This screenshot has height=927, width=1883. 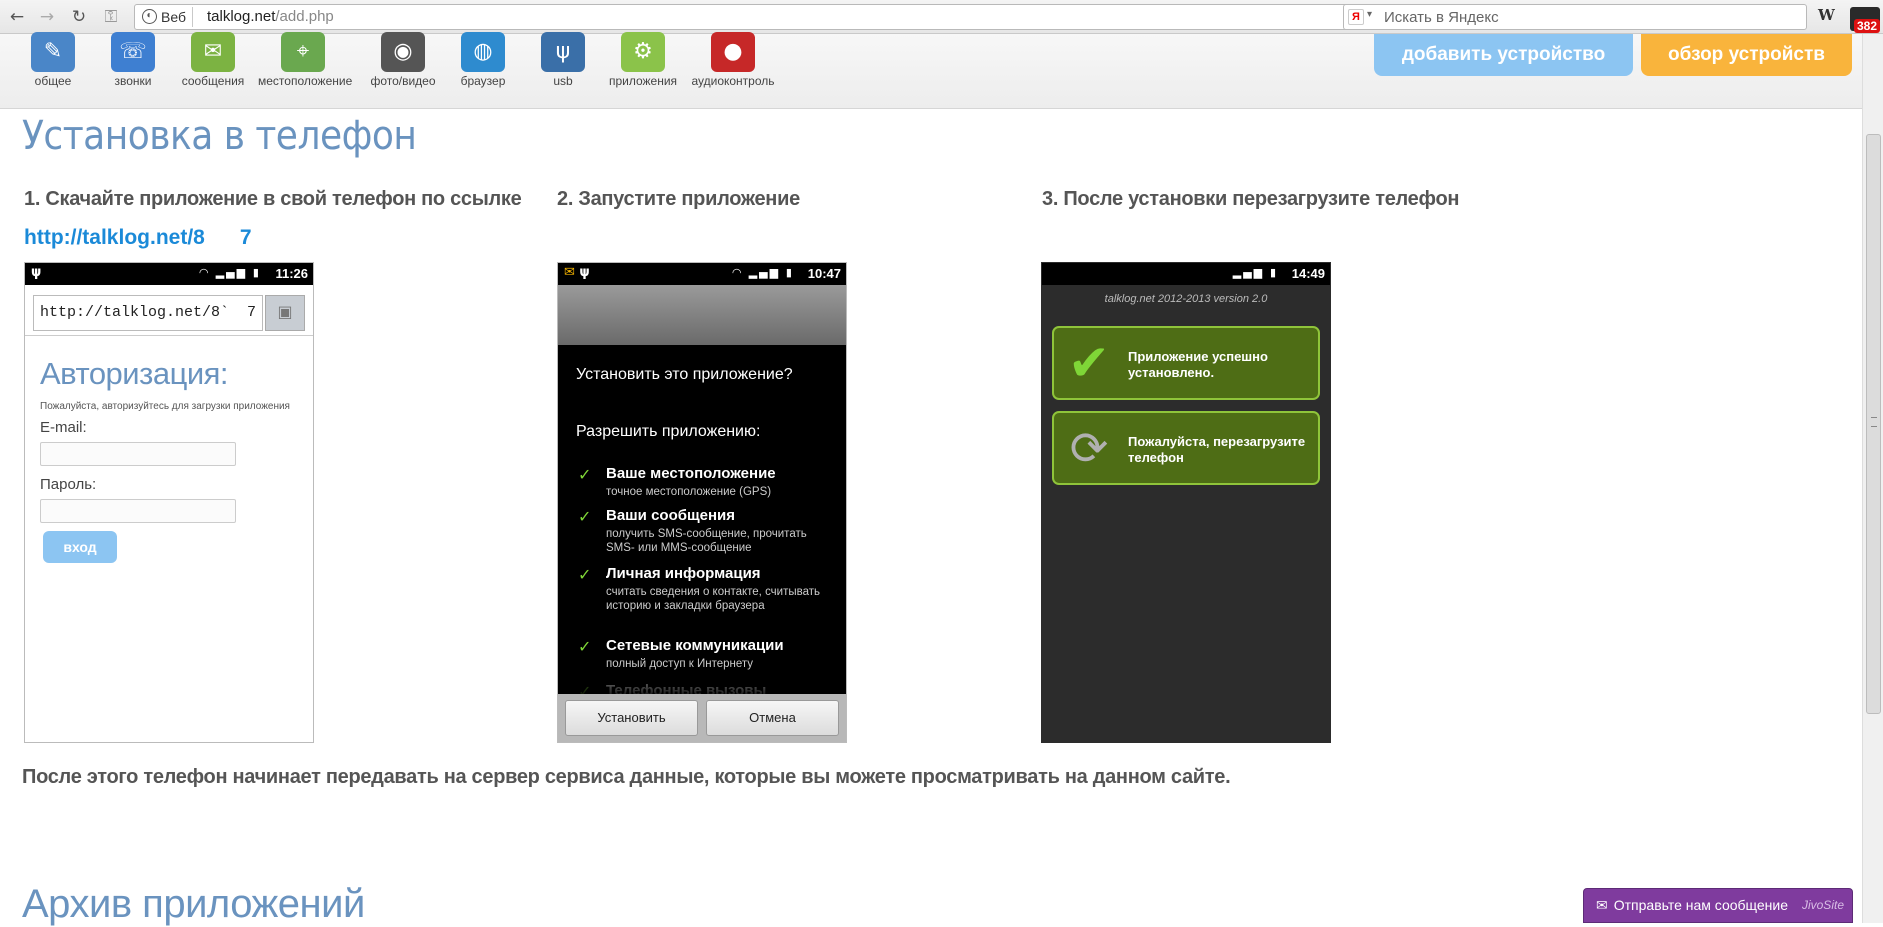 I want to click on camera-icon: ◉, so click(x=403, y=52).